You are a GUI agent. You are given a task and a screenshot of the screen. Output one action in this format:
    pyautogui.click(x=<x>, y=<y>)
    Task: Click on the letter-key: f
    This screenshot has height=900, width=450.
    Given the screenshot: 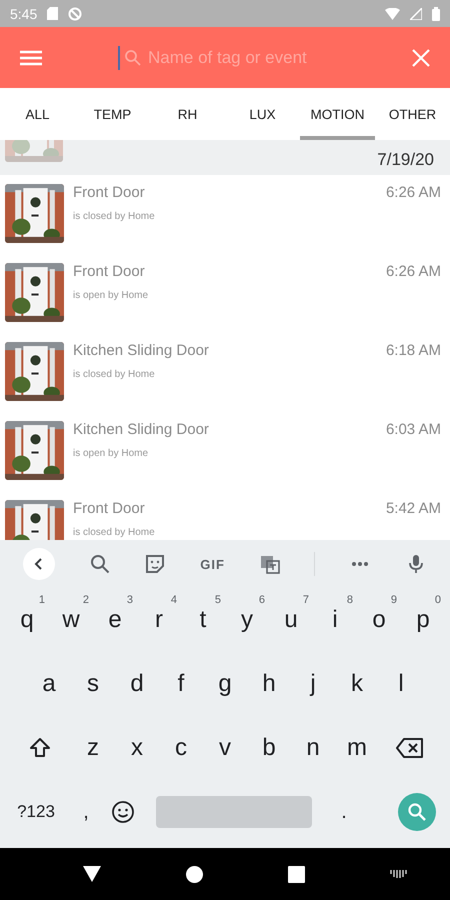 What is the action you would take?
    pyautogui.click(x=181, y=684)
    